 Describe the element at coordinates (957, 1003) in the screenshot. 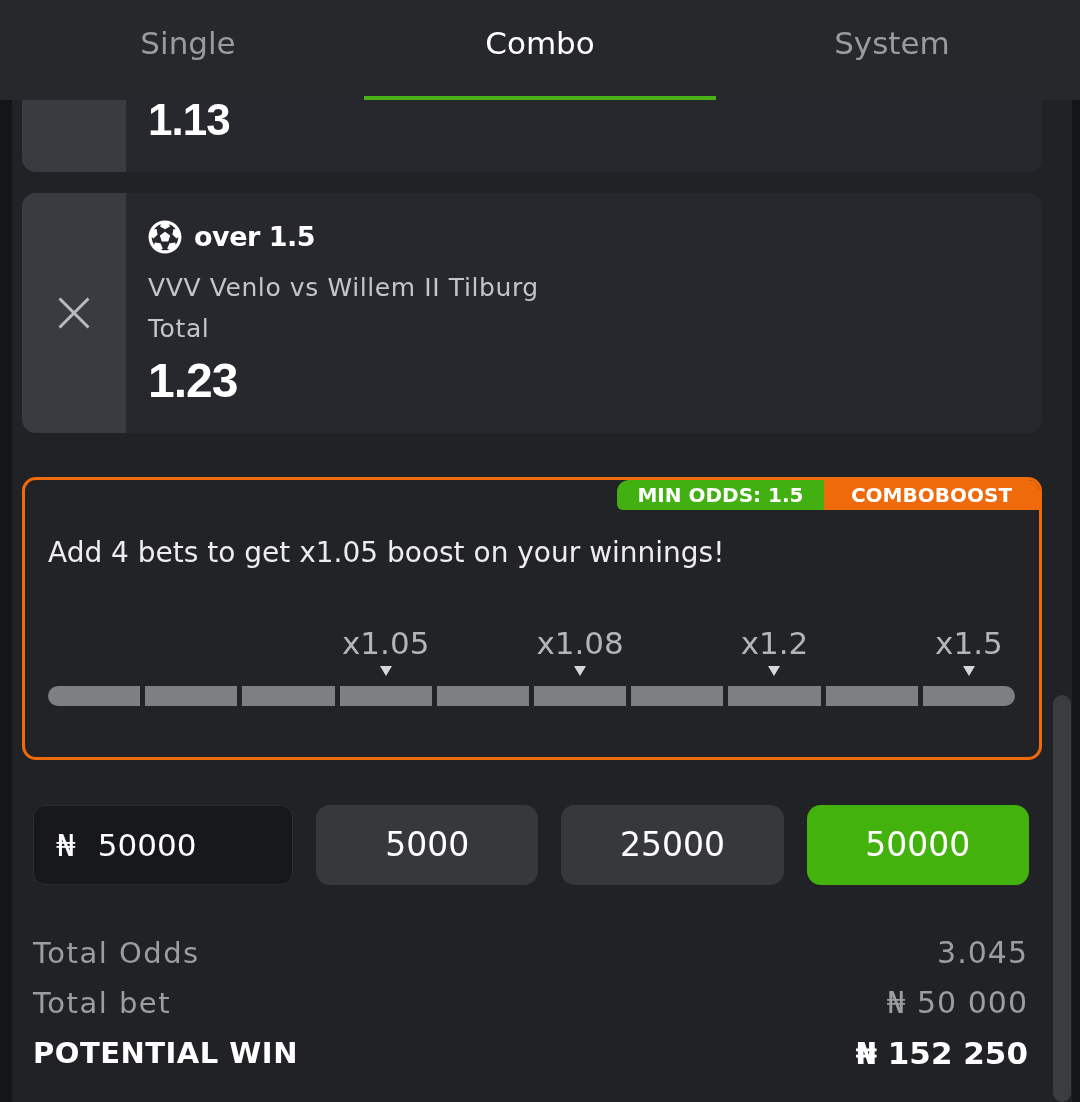

I see `summary-value: ₦ 50 000` at that location.